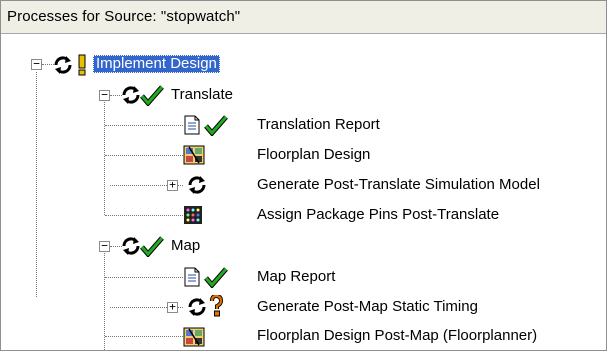  What do you see at coordinates (303, 17) in the screenshot?
I see `panel-header: Processes for Source: "stopwatch"` at bounding box center [303, 17].